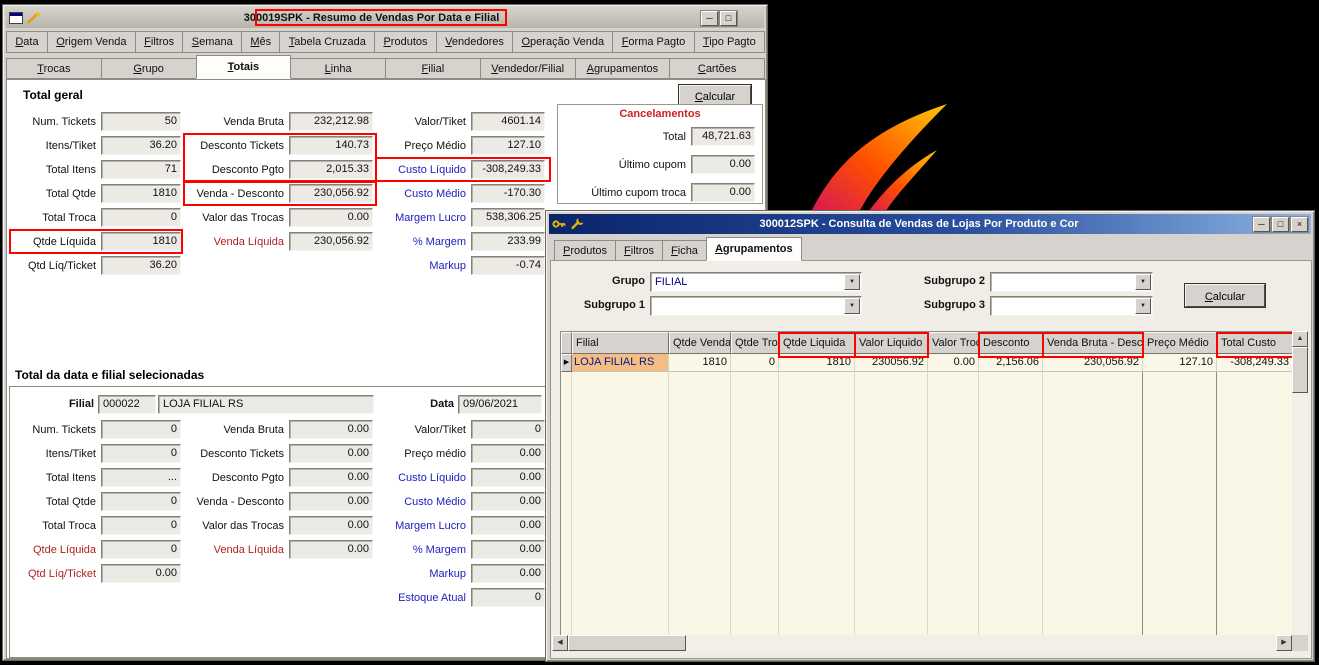 This screenshot has height=665, width=1319. I want to click on tab-produtos: Produtos, so click(585, 250).